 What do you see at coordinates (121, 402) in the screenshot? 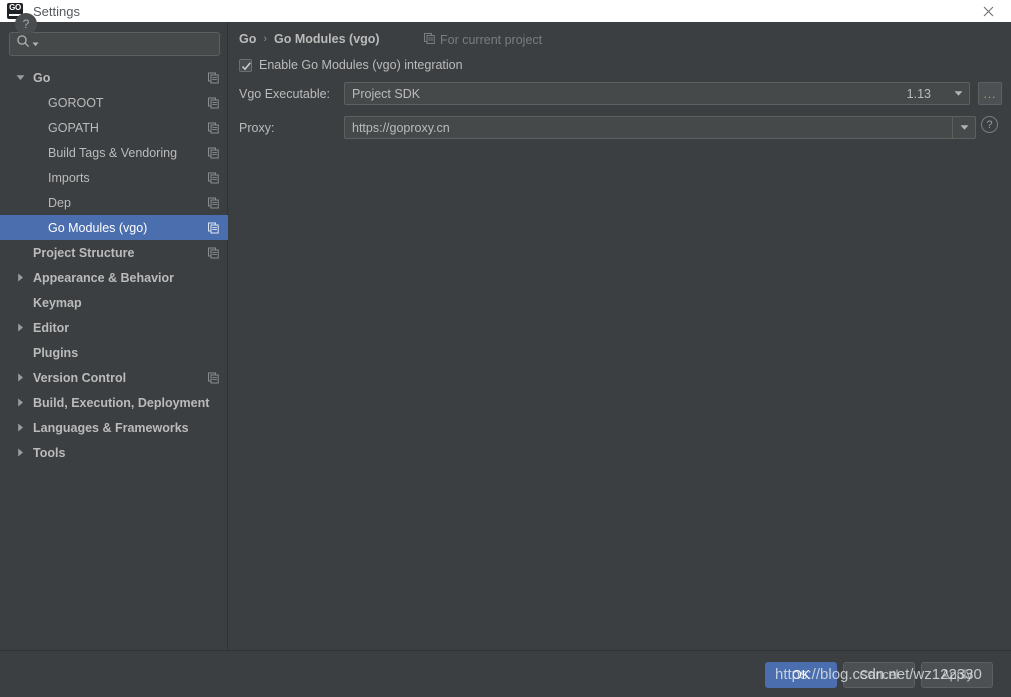
I see `sidebar-item-label: Build, Execution, Deployment` at bounding box center [121, 402].